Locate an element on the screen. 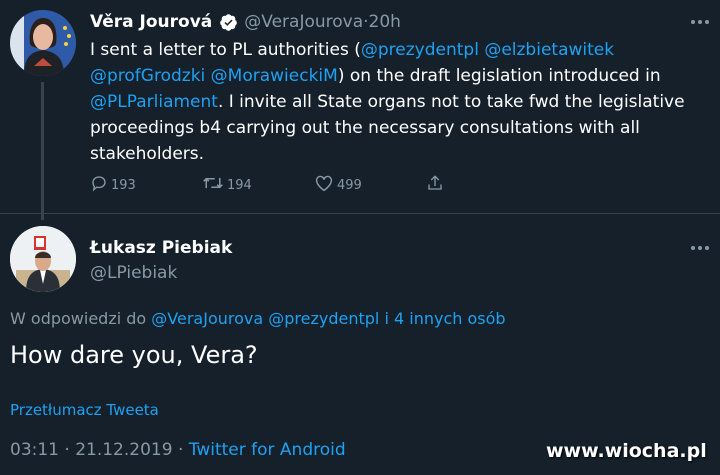  share-action is located at coordinates (436, 185).